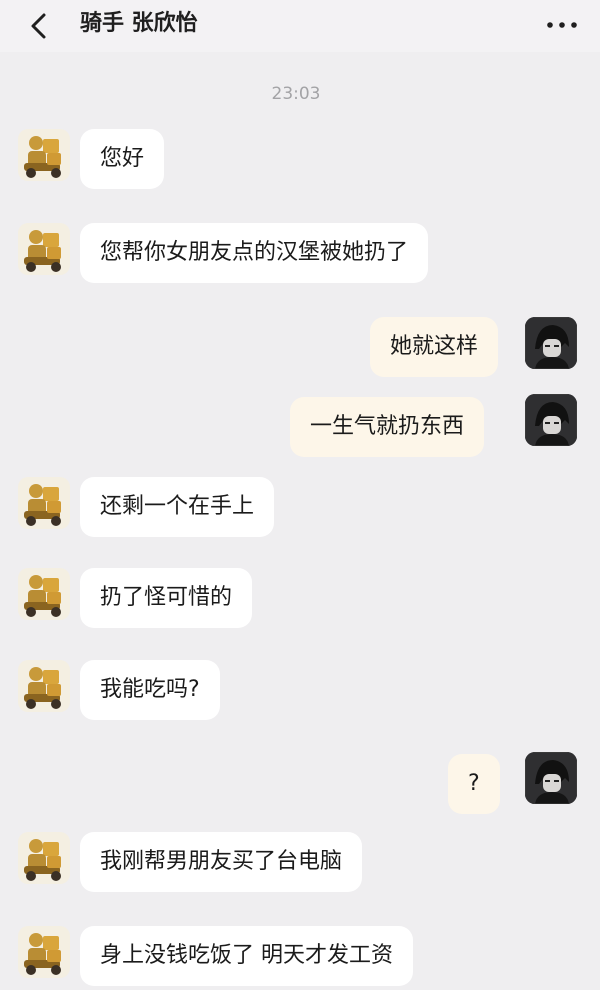  Describe the element at coordinates (296, 94) in the screenshot. I see `message-timestamp: 23:03` at that location.